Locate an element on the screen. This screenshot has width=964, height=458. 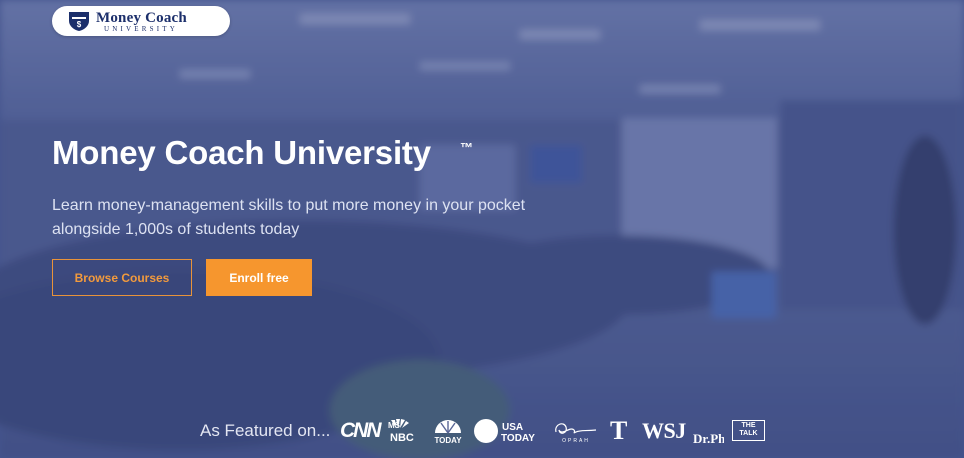
today-text: TODAY is located at coordinates (448, 440).